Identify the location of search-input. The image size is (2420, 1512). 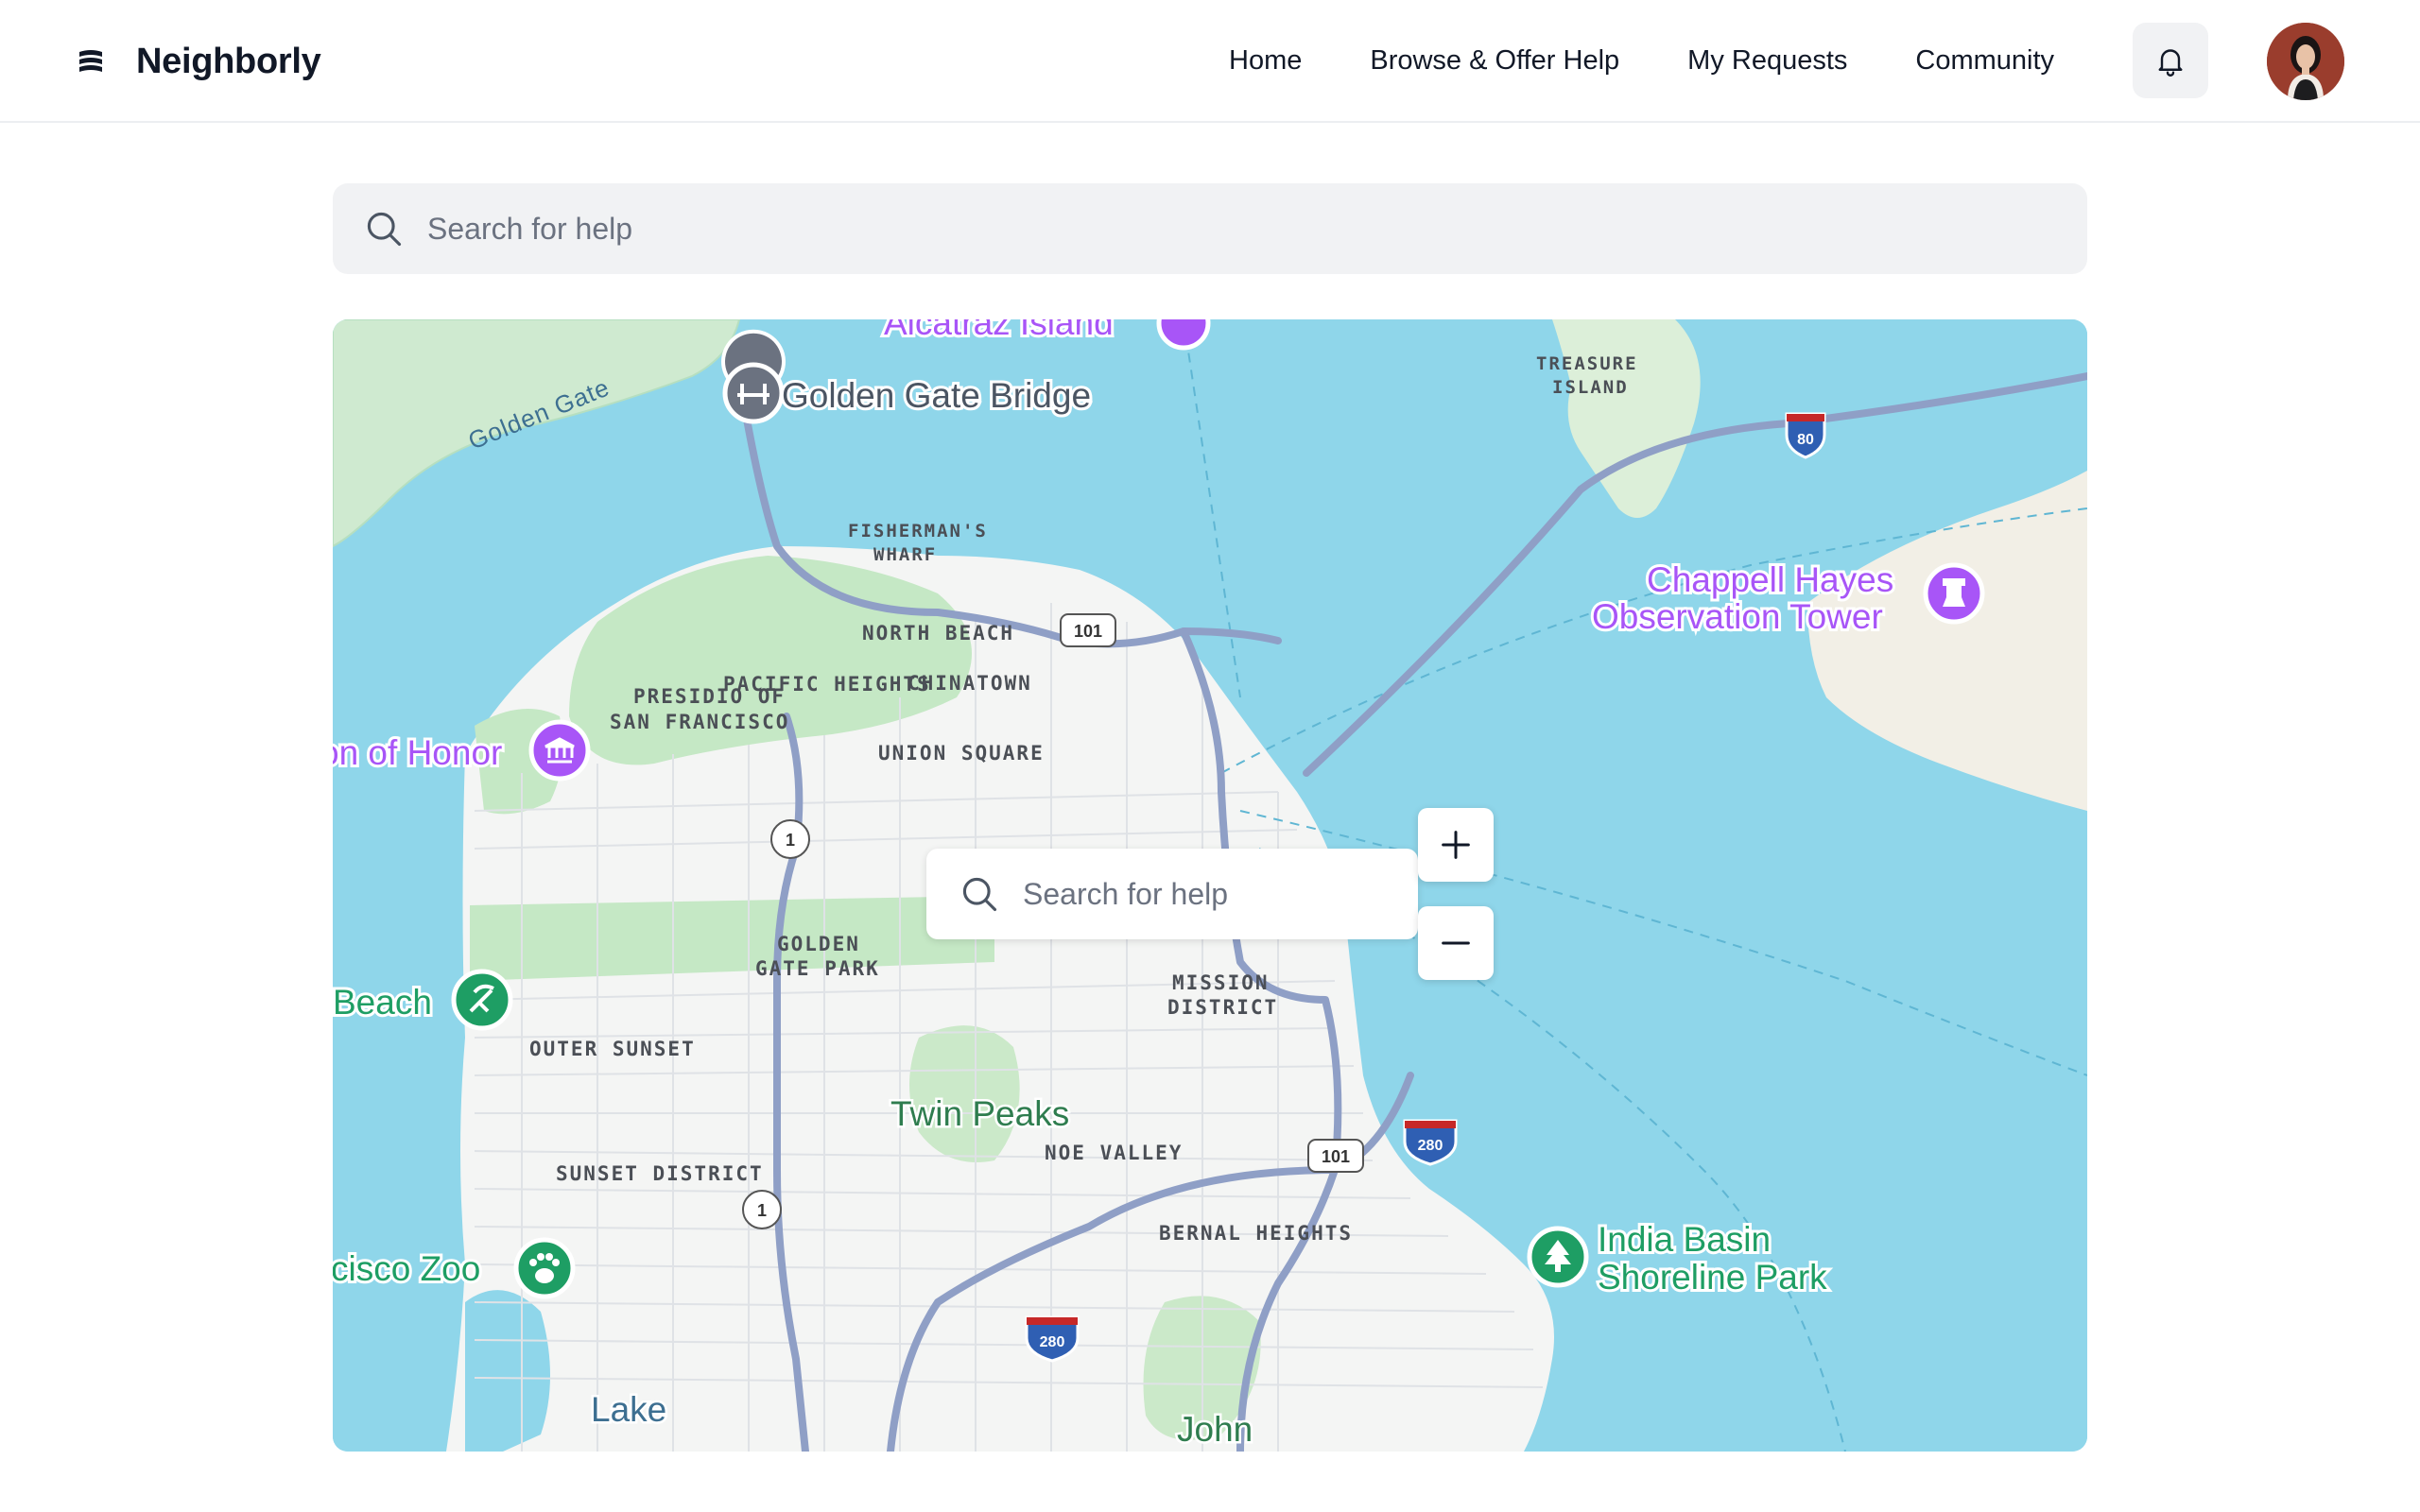
(1228, 229).